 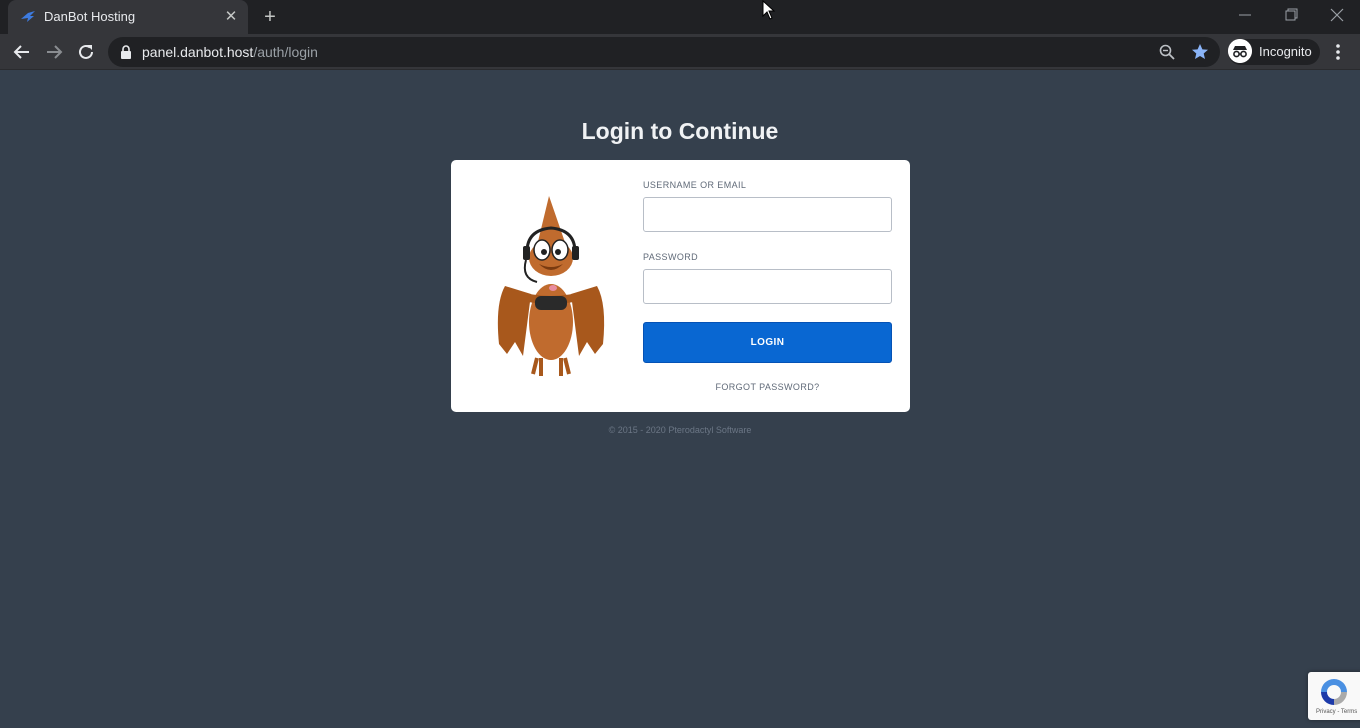 I want to click on incognito-icon, so click(x=1240, y=51).